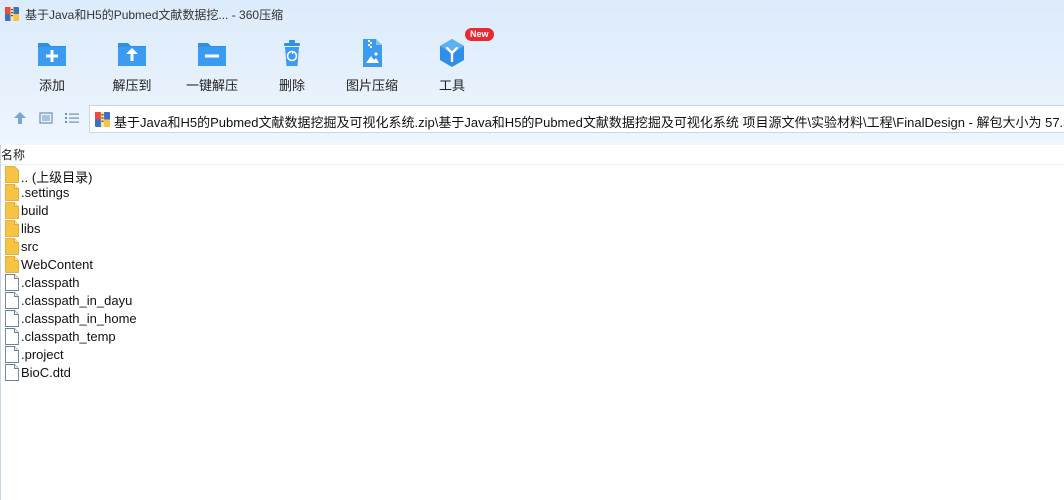 The width and height of the screenshot is (1064, 500). What do you see at coordinates (77, 300) in the screenshot?
I see `list-item-name: .classpath_in_dayu` at bounding box center [77, 300].